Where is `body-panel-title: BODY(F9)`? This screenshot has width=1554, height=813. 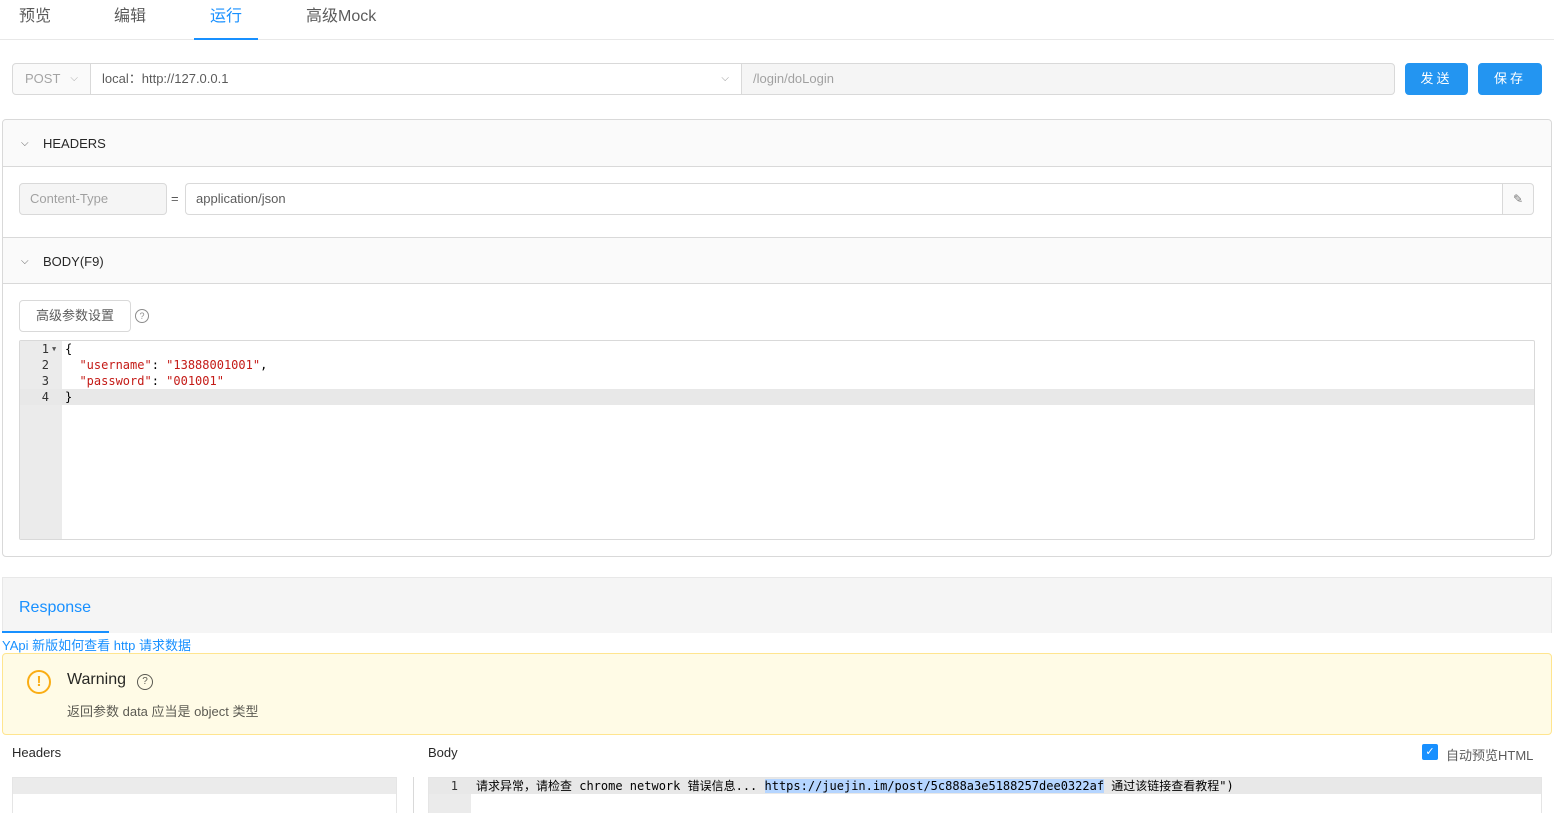 body-panel-title: BODY(F9) is located at coordinates (73, 261).